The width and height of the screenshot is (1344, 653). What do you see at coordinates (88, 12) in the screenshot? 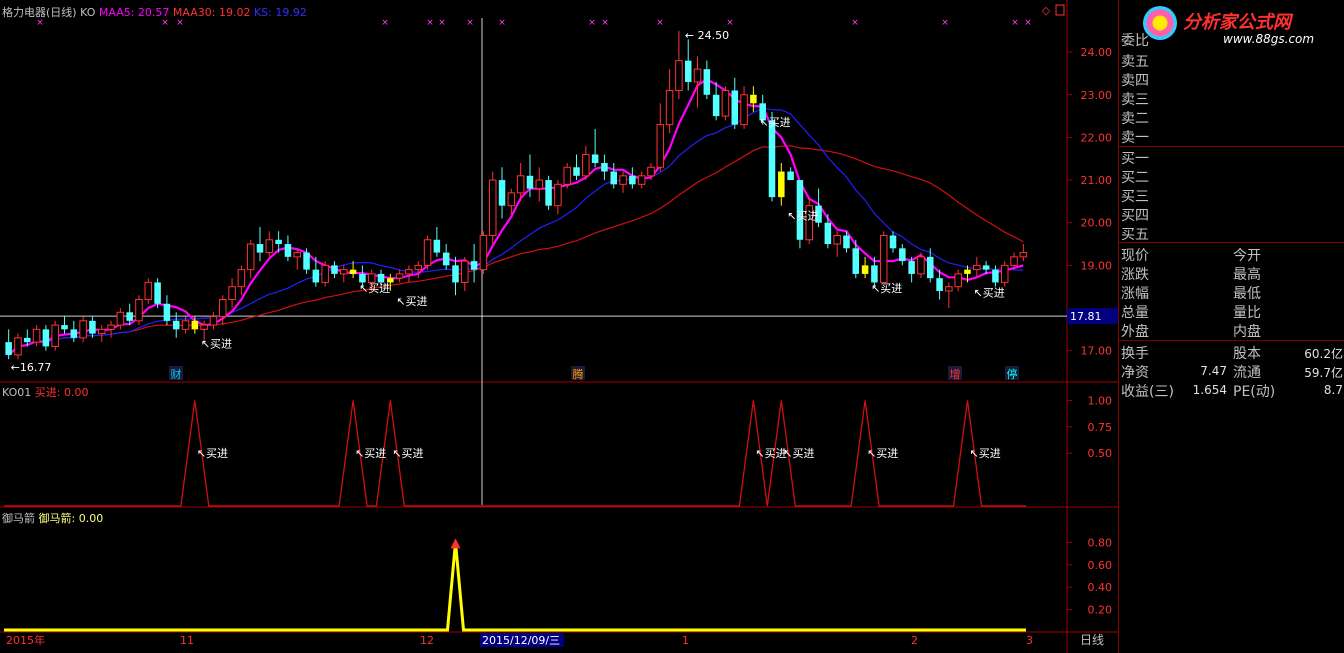
I see `formula-name: KO` at bounding box center [88, 12].